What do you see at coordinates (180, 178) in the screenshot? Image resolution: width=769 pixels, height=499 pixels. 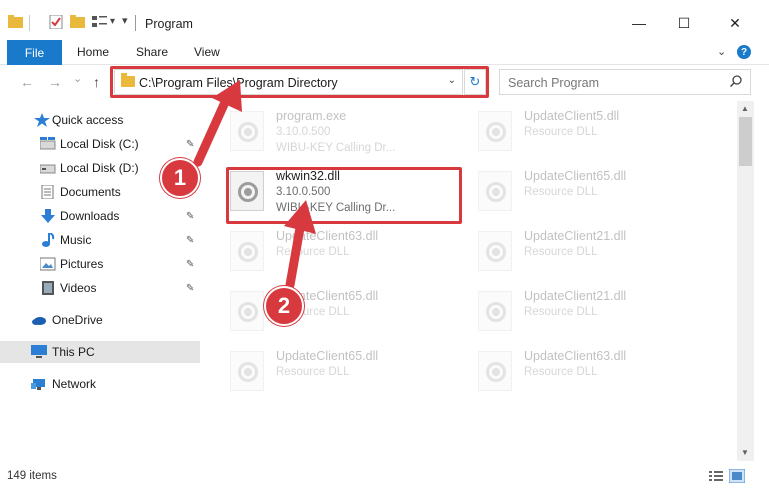 I see `step-1-badge: 1` at bounding box center [180, 178].